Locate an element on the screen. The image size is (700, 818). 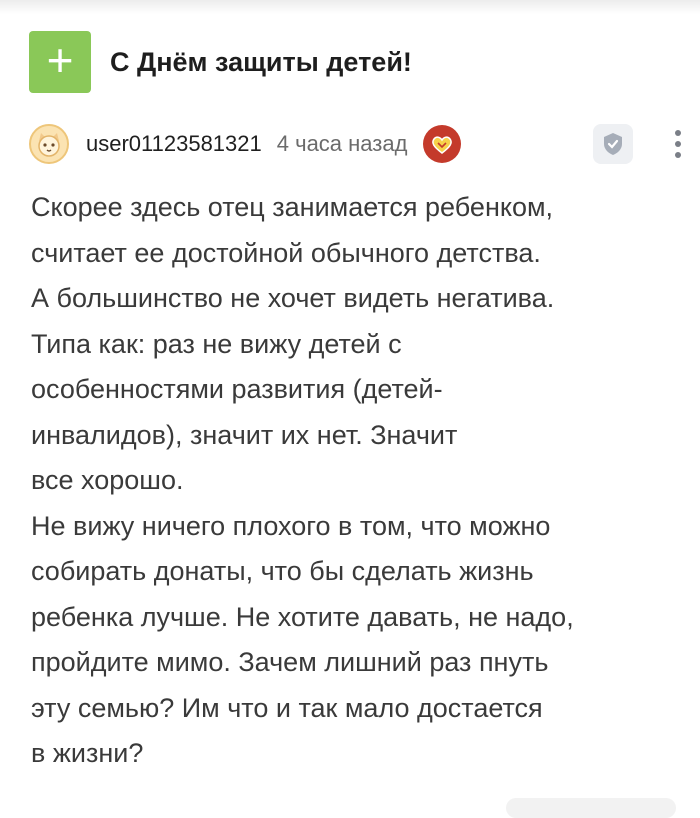
cat-face-icon is located at coordinates (49, 145).